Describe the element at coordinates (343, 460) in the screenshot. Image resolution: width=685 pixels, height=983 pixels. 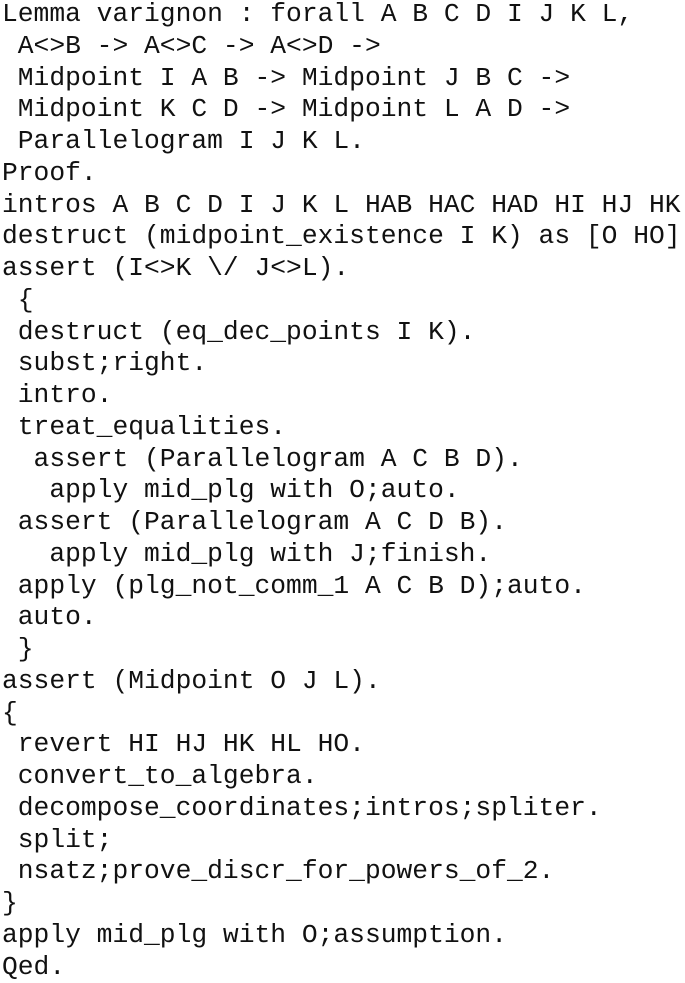
I see `tactic-line: assert (Parallelogram A C B D).` at that location.